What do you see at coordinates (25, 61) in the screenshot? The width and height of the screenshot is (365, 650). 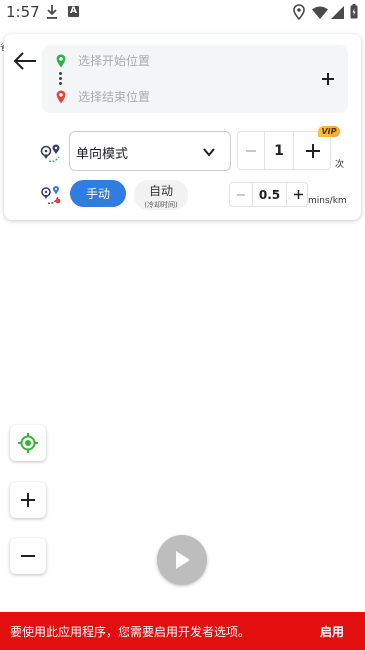 I see `back-arrow-icon` at bounding box center [25, 61].